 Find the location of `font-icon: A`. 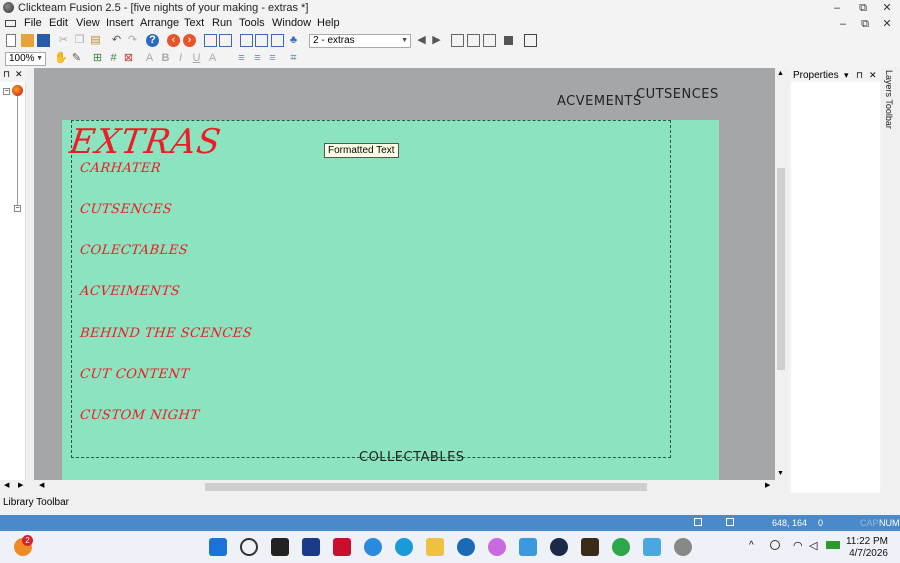

font-icon: A is located at coordinates (149, 58).